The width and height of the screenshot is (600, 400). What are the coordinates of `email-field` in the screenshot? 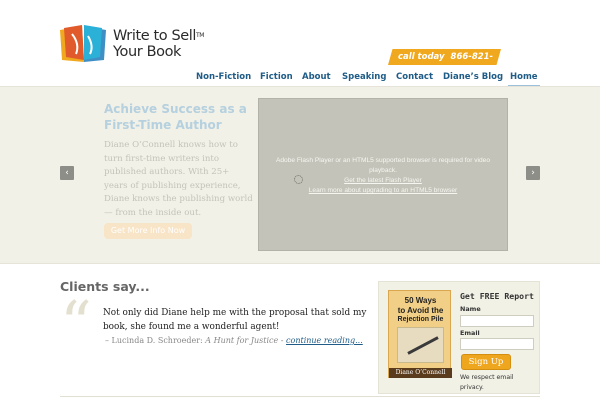 It's located at (497, 344).